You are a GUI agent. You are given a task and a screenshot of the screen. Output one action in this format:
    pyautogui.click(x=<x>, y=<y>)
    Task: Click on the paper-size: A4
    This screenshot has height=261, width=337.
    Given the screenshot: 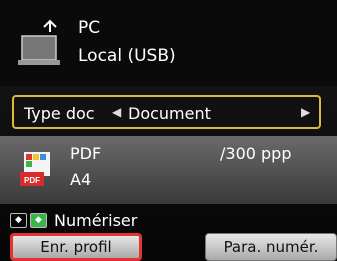 What is the action you would take?
    pyautogui.click(x=81, y=179)
    